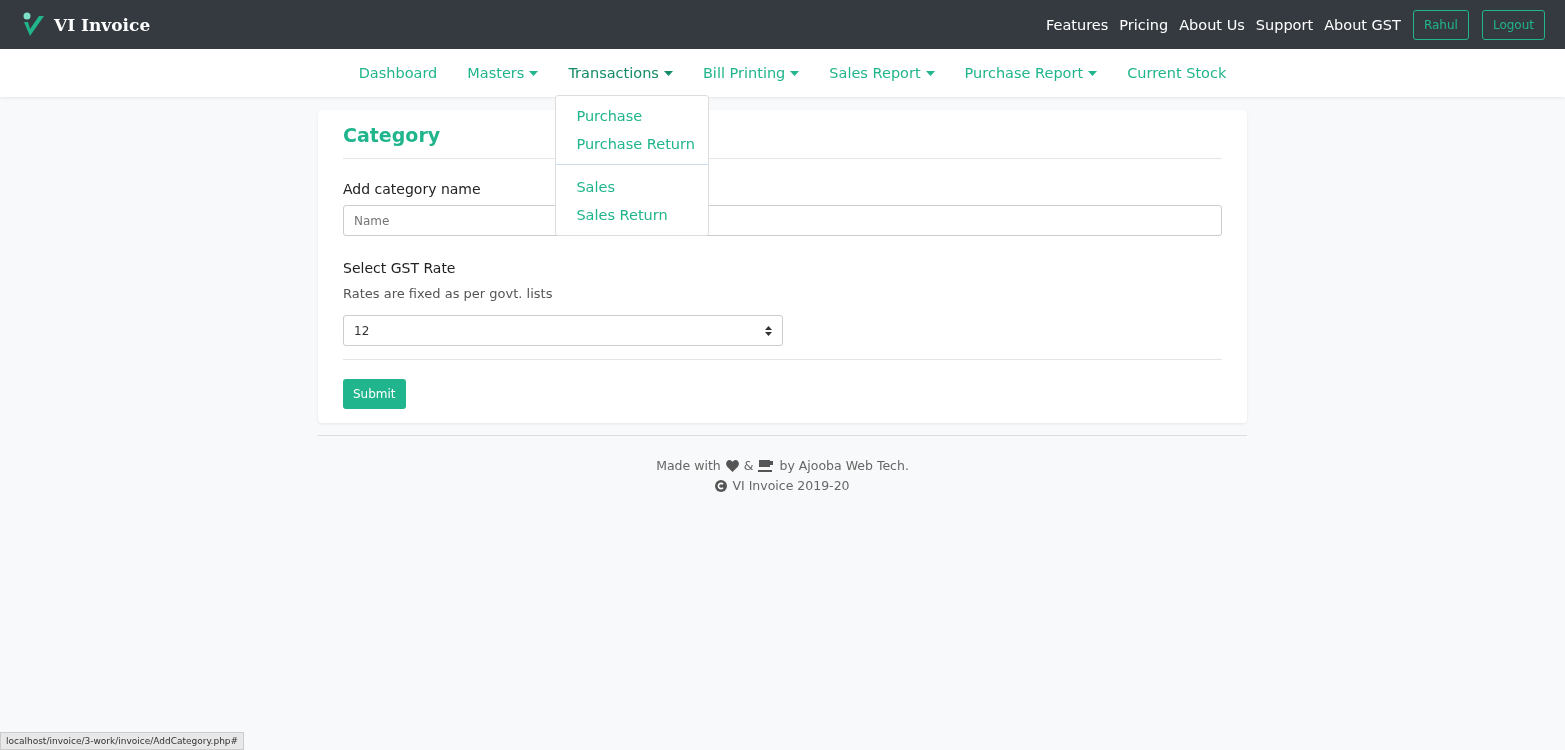 Image resolution: width=1565 pixels, height=750 pixels. Describe the element at coordinates (1513, 24) in the screenshot. I see `outline-button: Logout` at that location.